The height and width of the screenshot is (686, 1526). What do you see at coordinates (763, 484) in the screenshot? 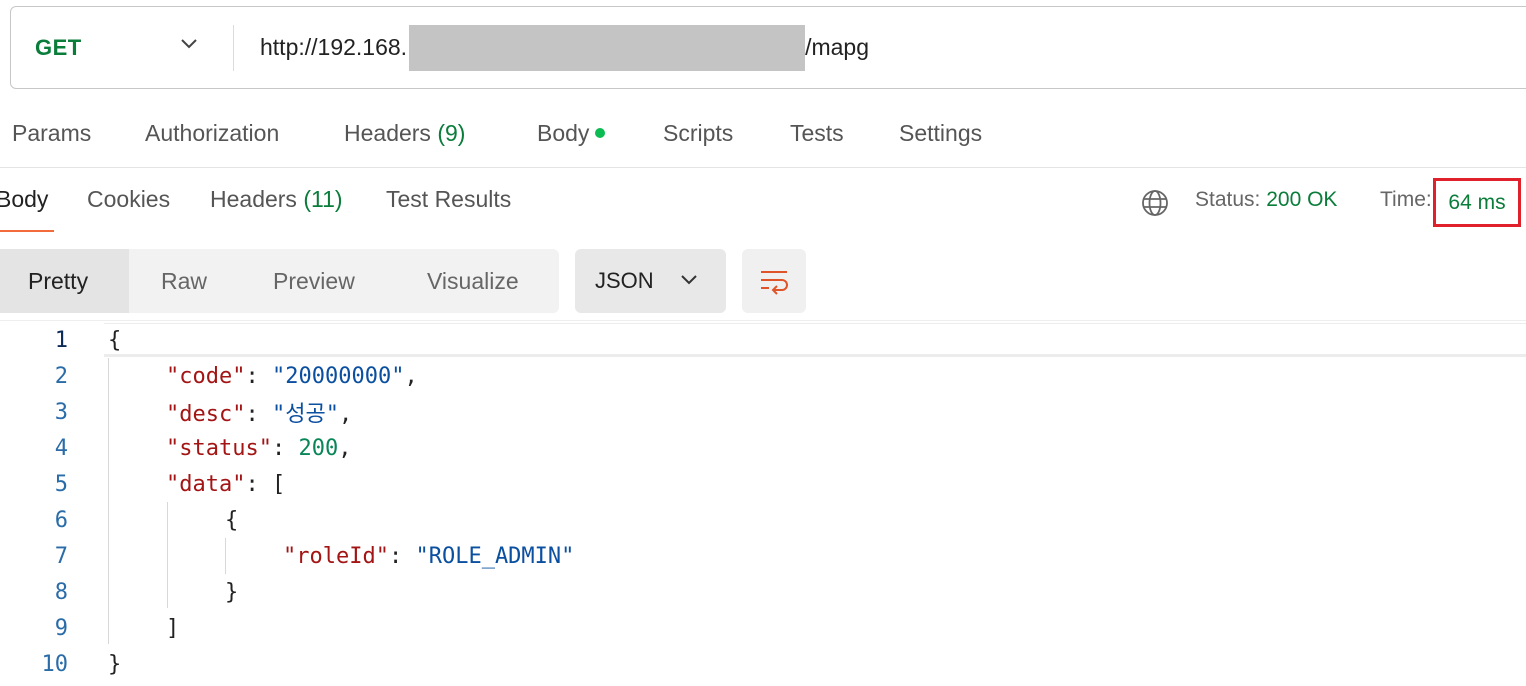
I see `code-line: 5 "data": [` at bounding box center [763, 484].